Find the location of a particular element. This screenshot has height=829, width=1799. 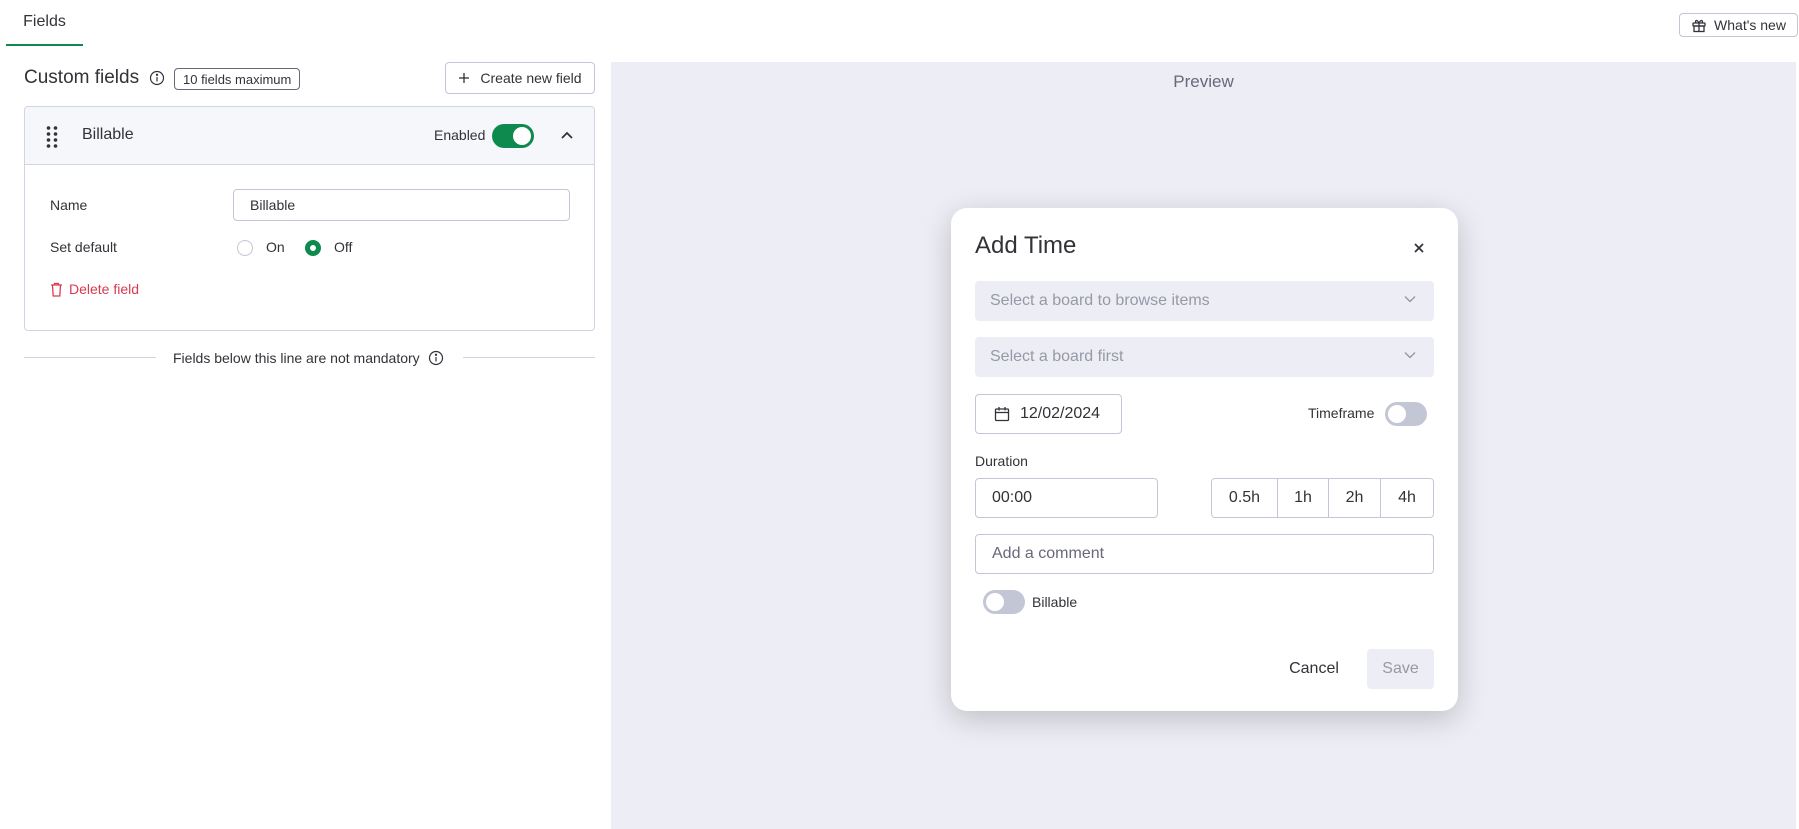

mandatory-divider-text: Fields below this line are not mandatory is located at coordinates (296, 358).